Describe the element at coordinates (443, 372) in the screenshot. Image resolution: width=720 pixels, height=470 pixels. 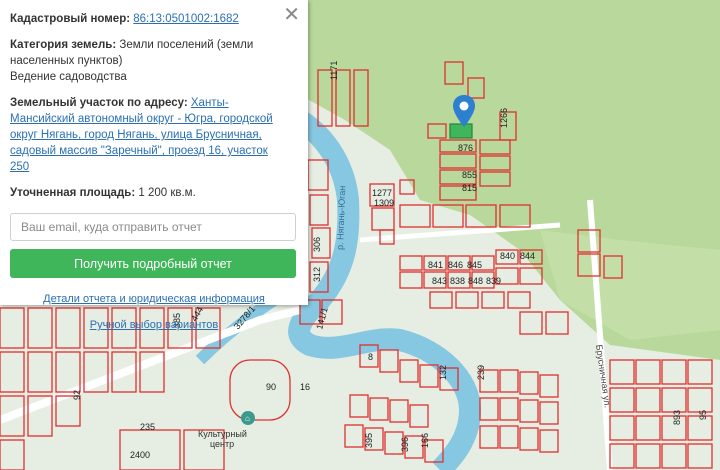
I see `parcel-number-label: 132` at that location.